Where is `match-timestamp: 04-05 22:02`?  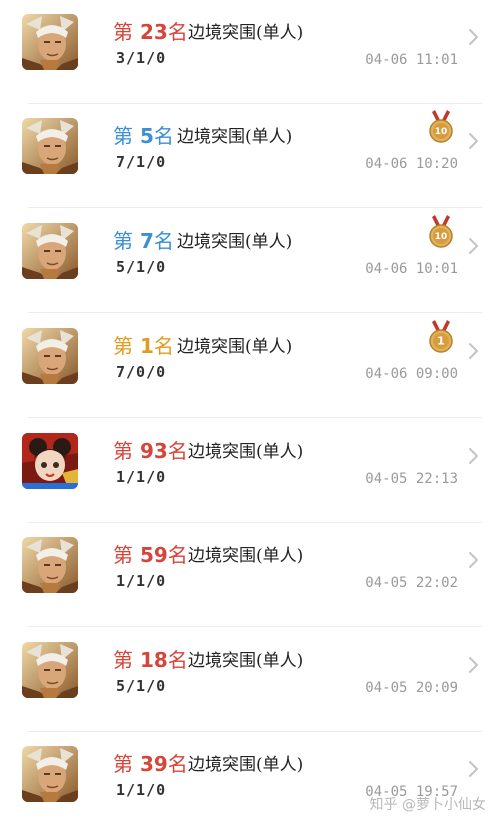 match-timestamp: 04-05 22:02 is located at coordinates (411, 583).